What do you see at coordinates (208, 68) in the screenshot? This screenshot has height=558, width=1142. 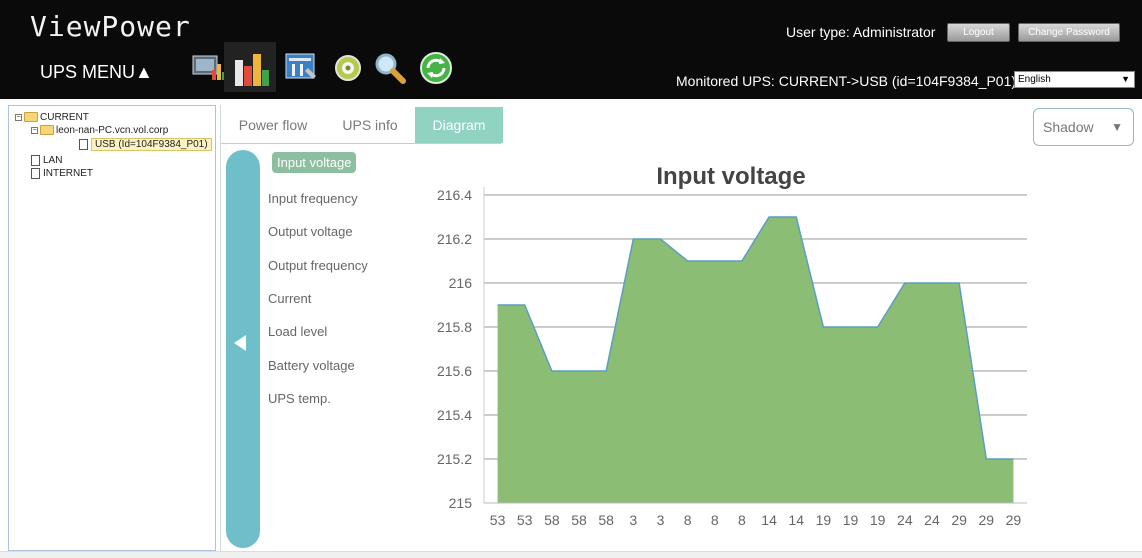 I see `monitor-chart-icon` at bounding box center [208, 68].